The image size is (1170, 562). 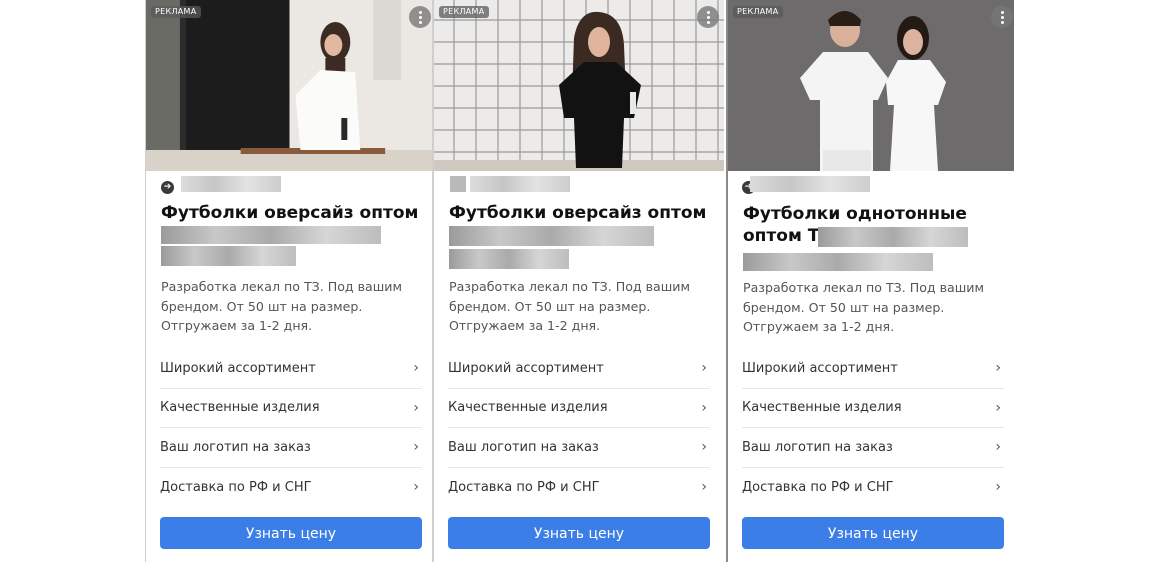 I want to click on blurred-favicon, so click(x=458, y=184).